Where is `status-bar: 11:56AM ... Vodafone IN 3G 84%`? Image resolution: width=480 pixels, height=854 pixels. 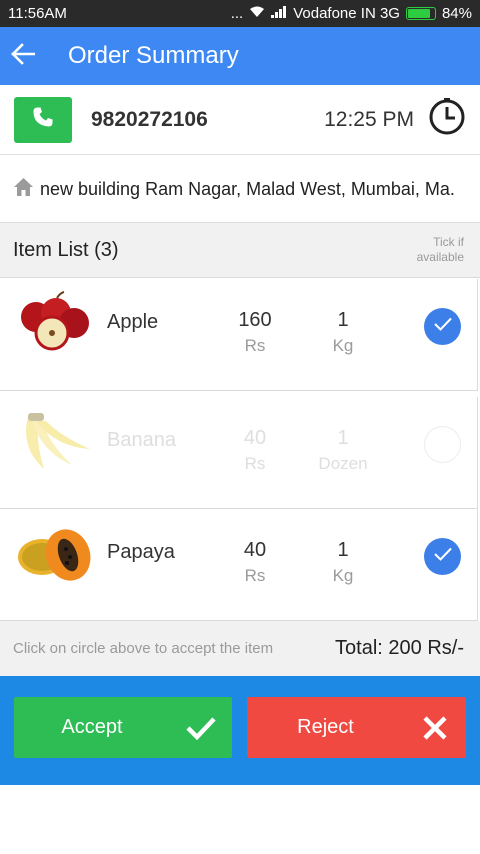 status-bar: 11:56AM ... Vodafone IN 3G 84% is located at coordinates (240, 13).